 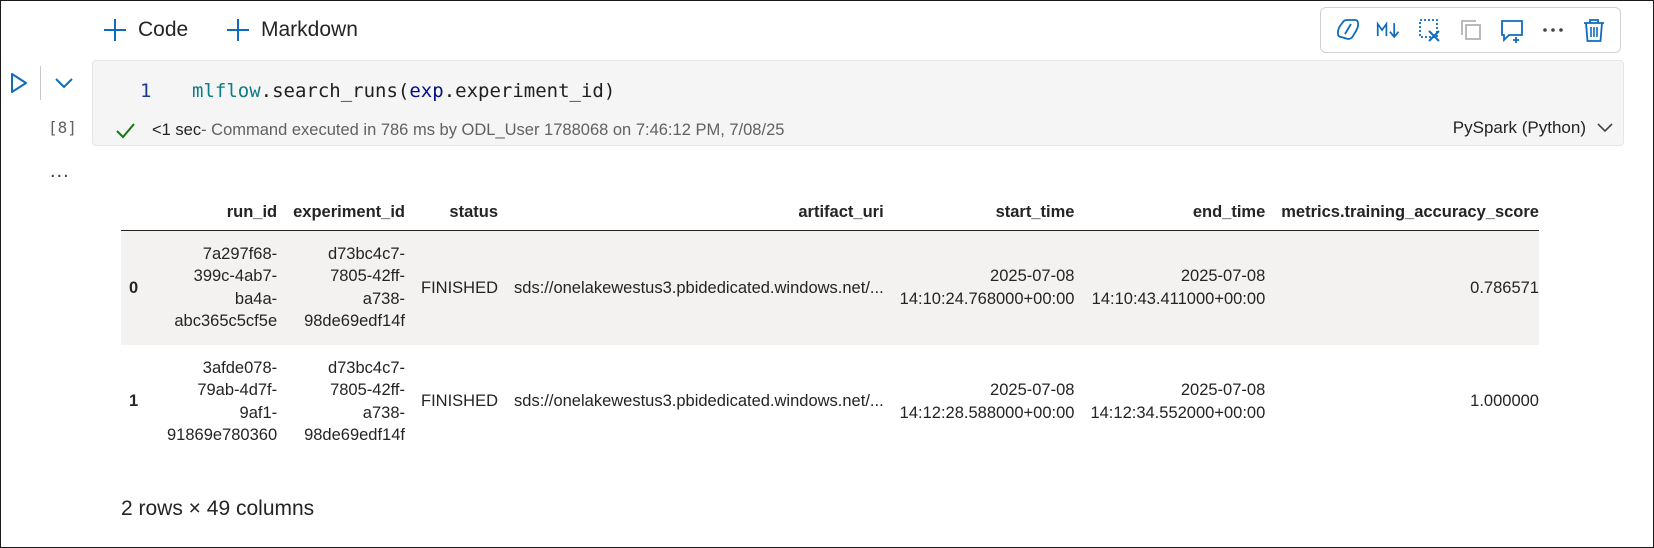 What do you see at coordinates (136, 213) in the screenshot?
I see `column-header` at bounding box center [136, 213].